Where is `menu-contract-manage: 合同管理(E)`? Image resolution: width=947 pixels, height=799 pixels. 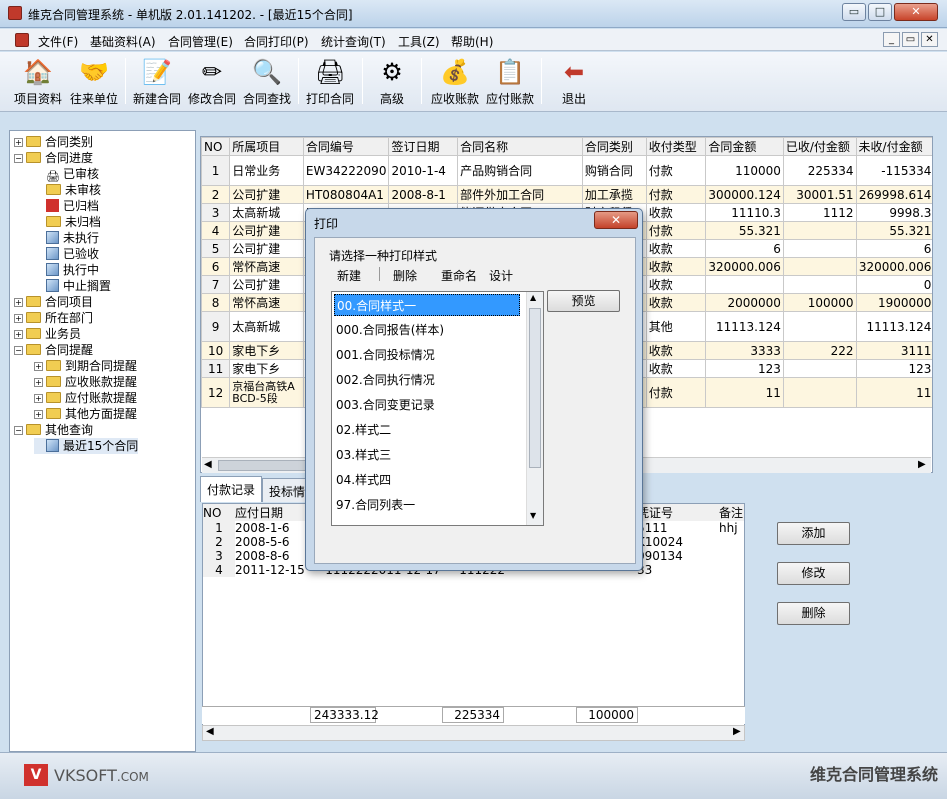 menu-contract-manage: 合同管理(E) is located at coordinates (200, 41).